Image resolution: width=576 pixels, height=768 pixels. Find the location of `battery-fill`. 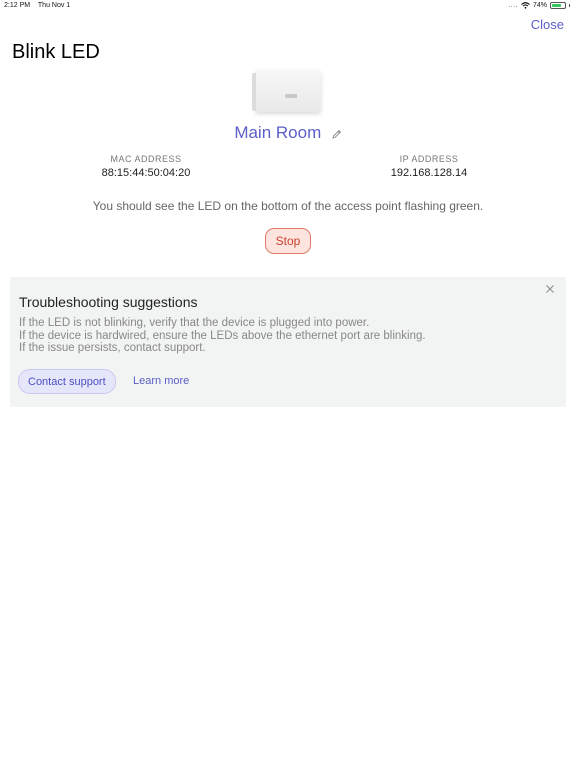

battery-fill is located at coordinates (556, 5).